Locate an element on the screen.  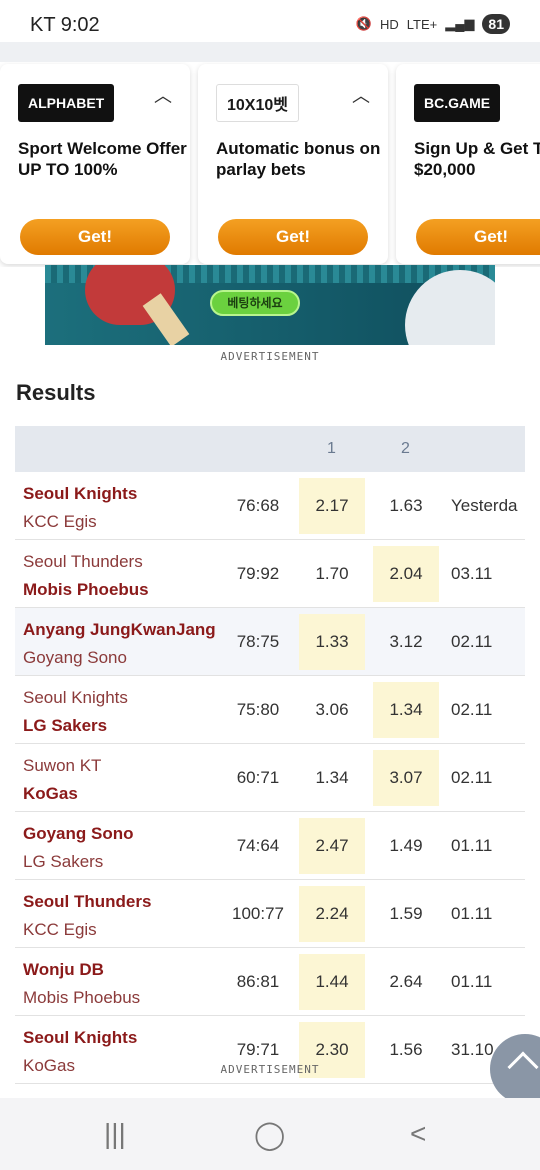
odd-1: 1.70 is located at coordinates (332, 573).